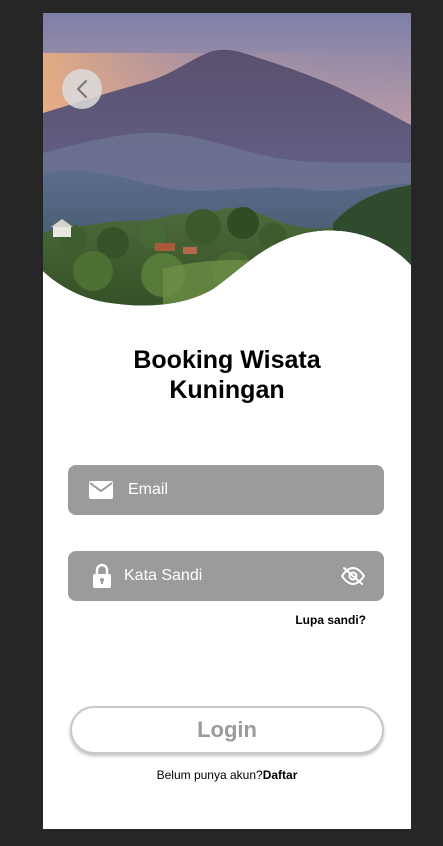 The height and width of the screenshot is (846, 443). What do you see at coordinates (101, 490) in the screenshot?
I see `envelope-icon` at bounding box center [101, 490].